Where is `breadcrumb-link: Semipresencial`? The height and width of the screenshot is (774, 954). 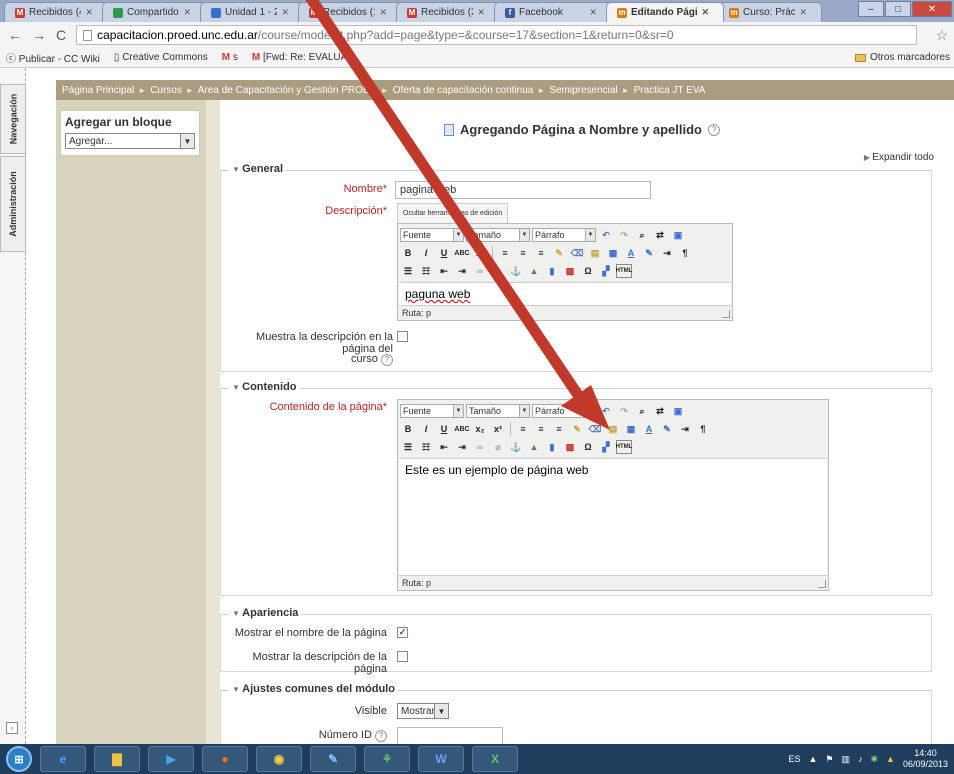 breadcrumb-link: Semipresencial is located at coordinates (583, 90).